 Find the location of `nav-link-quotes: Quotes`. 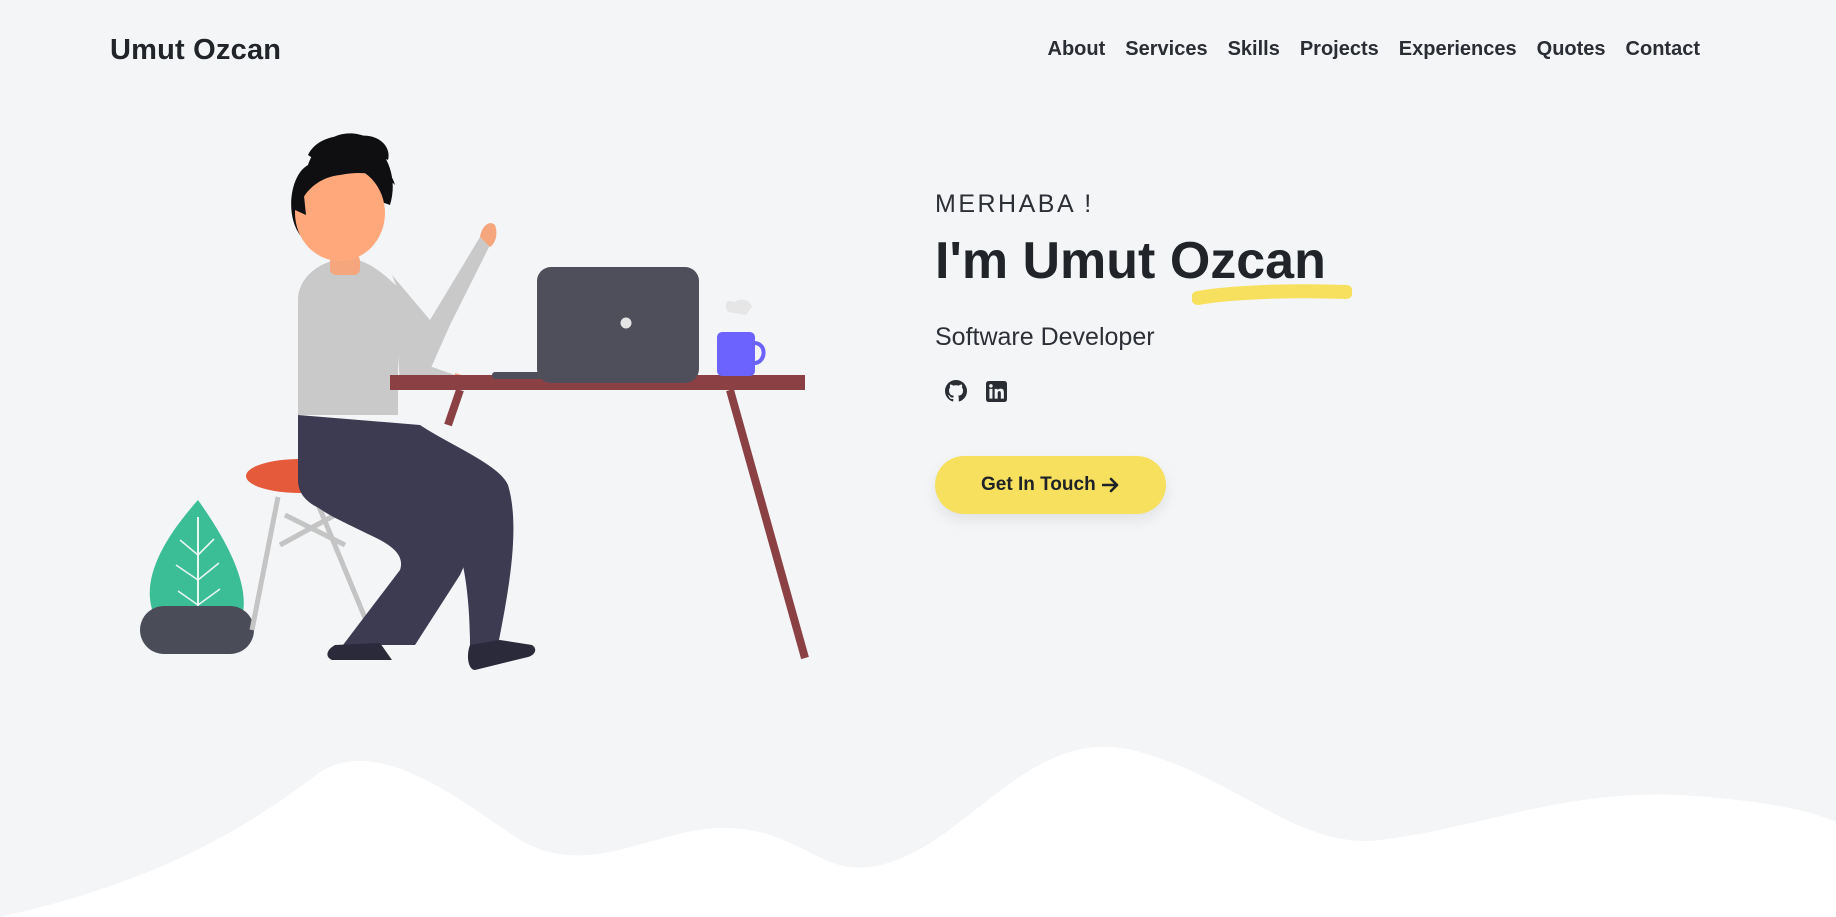

nav-link-quotes: Quotes is located at coordinates (1571, 49).